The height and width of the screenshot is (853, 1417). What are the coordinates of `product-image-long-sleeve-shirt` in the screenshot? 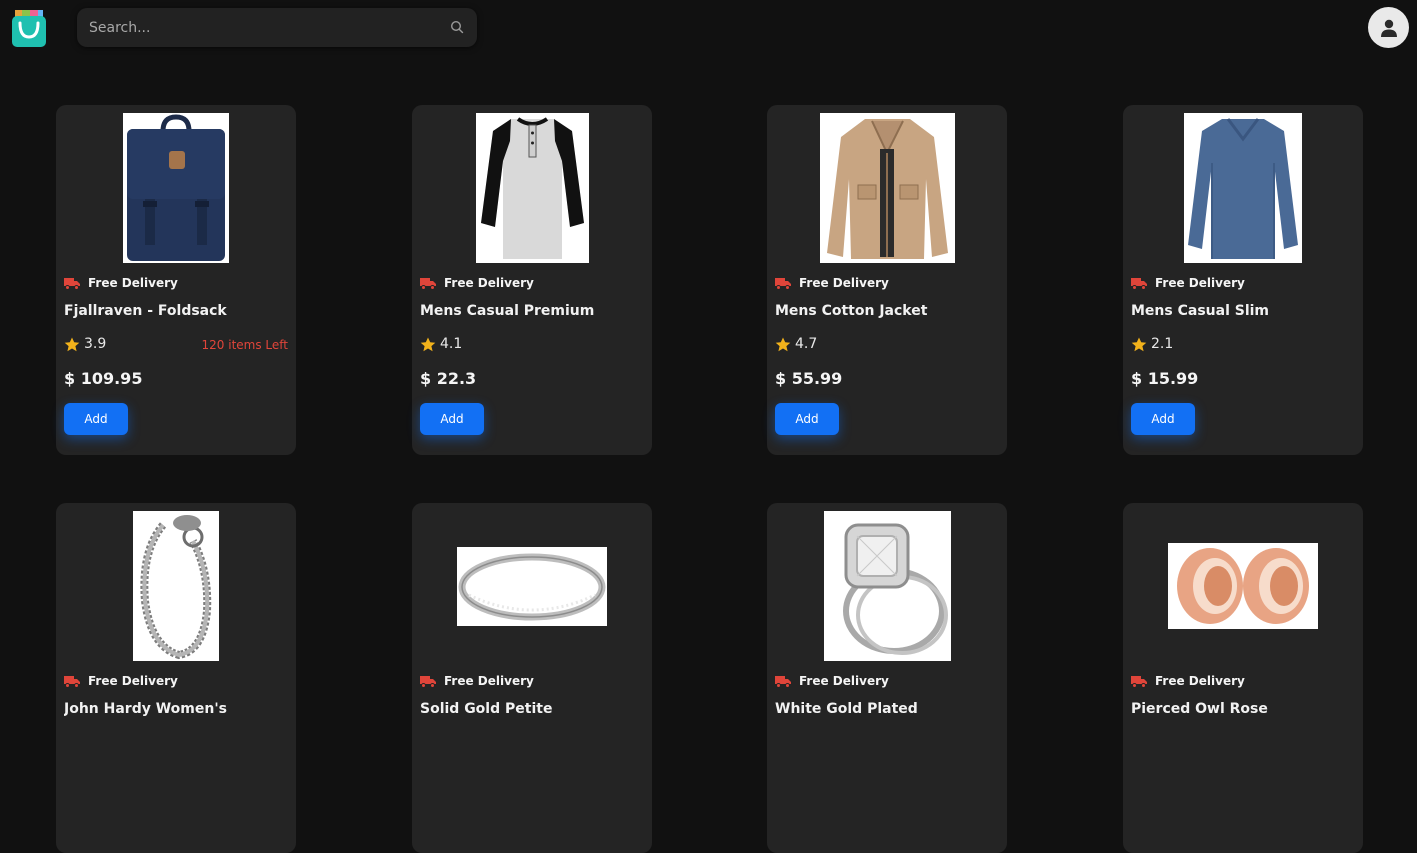 It's located at (1243, 188).